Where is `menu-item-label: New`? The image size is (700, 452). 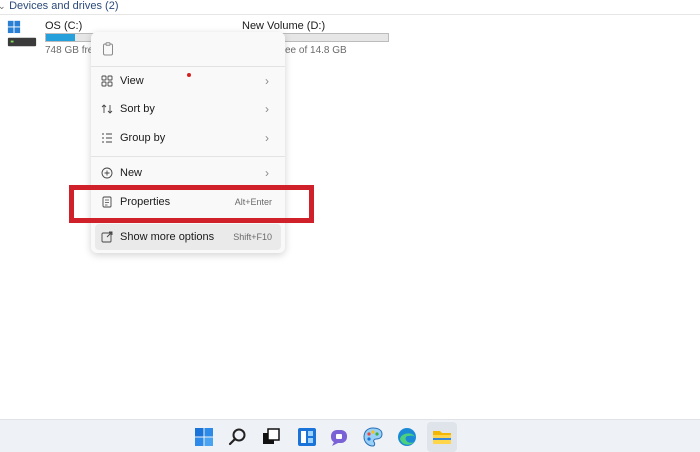 menu-item-label: New is located at coordinates (131, 173).